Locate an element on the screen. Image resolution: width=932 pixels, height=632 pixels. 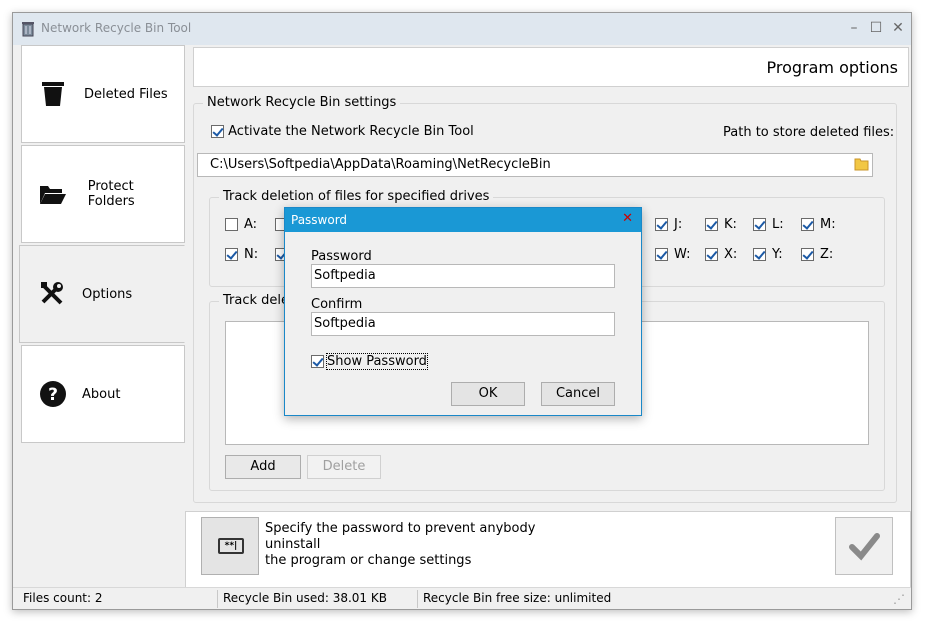
password-label: Password is located at coordinates (341, 256).